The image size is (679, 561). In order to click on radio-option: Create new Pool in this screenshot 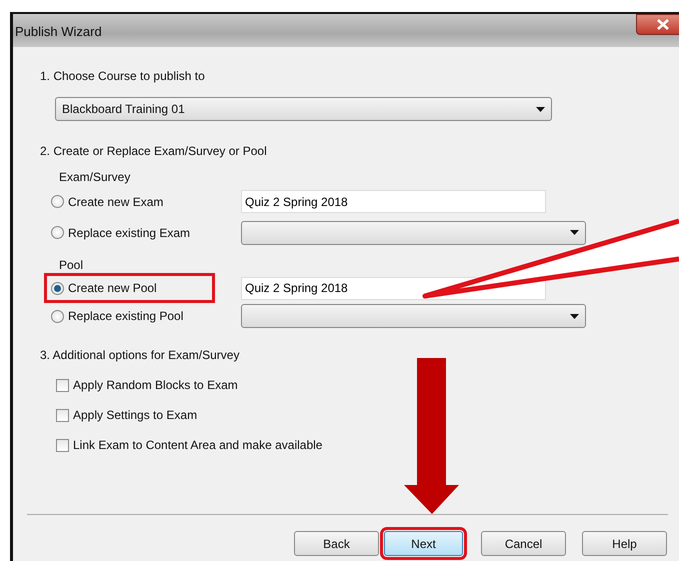, I will do `click(129, 288)`.